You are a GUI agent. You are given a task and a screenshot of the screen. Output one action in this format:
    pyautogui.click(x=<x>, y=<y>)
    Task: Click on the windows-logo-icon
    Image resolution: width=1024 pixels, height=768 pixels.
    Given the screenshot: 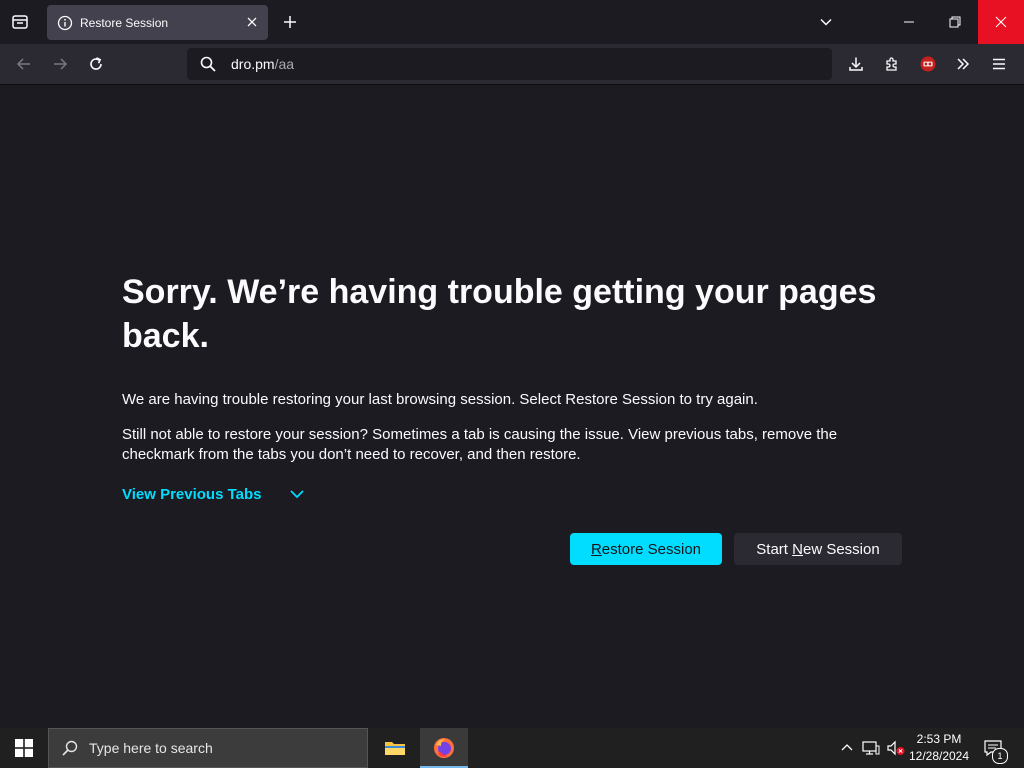 What is the action you would take?
    pyautogui.click(x=24, y=748)
    